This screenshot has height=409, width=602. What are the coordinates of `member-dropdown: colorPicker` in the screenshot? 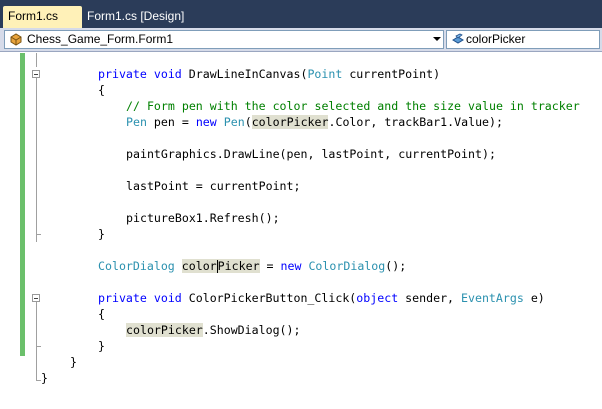 It's located at (523, 39).